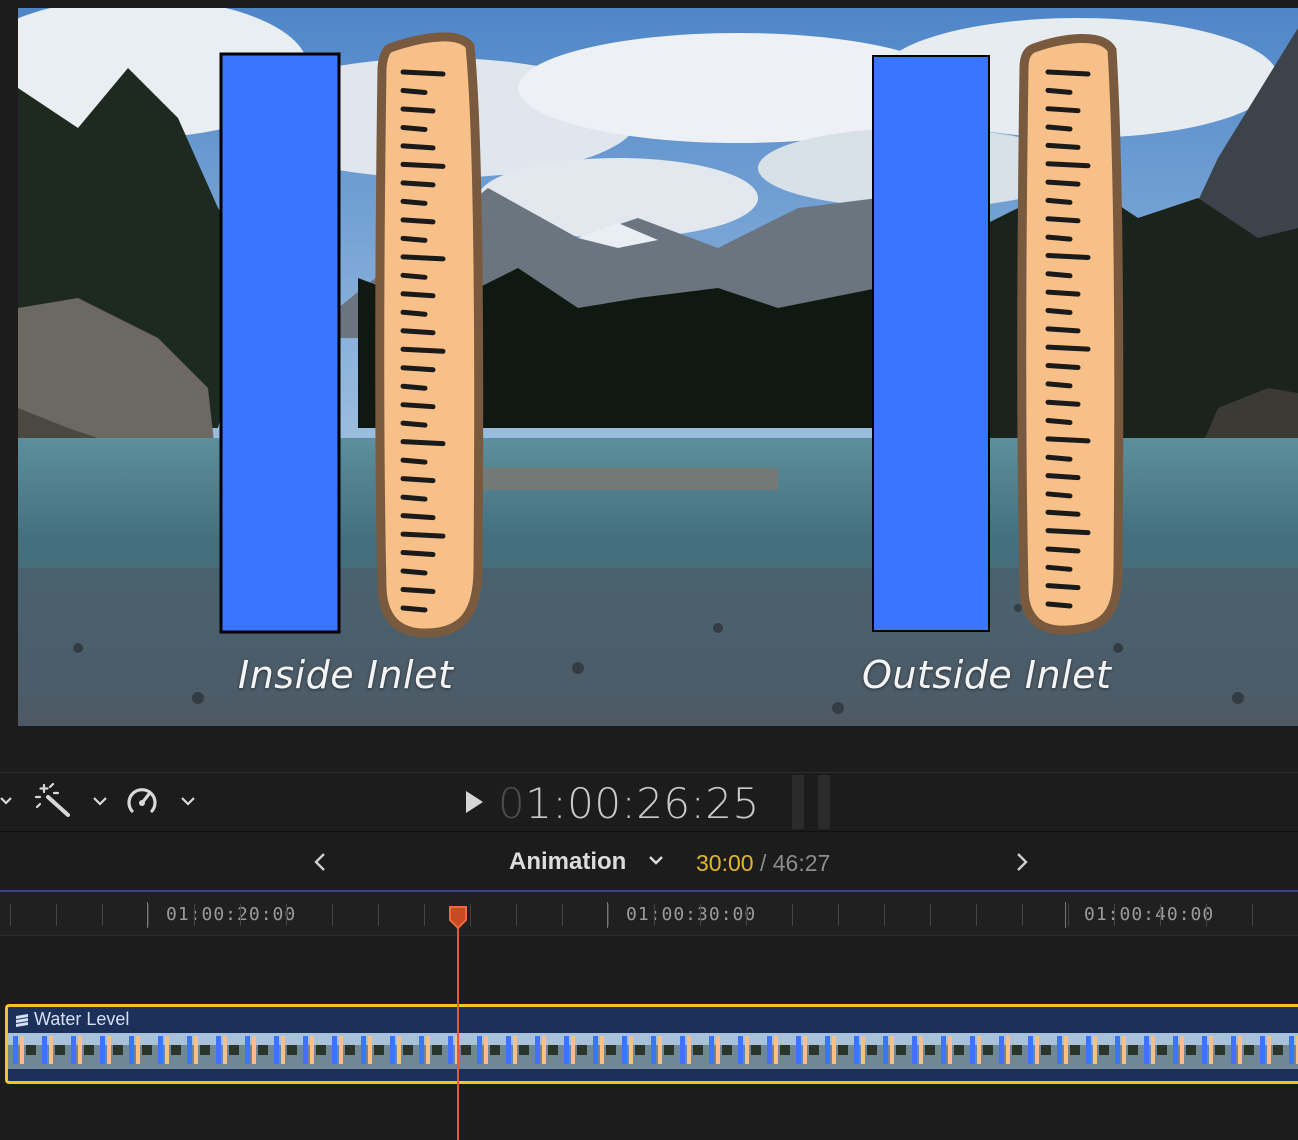 This screenshot has height=1140, width=1298. I want to click on timecode-display: 01:00:26:25, so click(629, 803).